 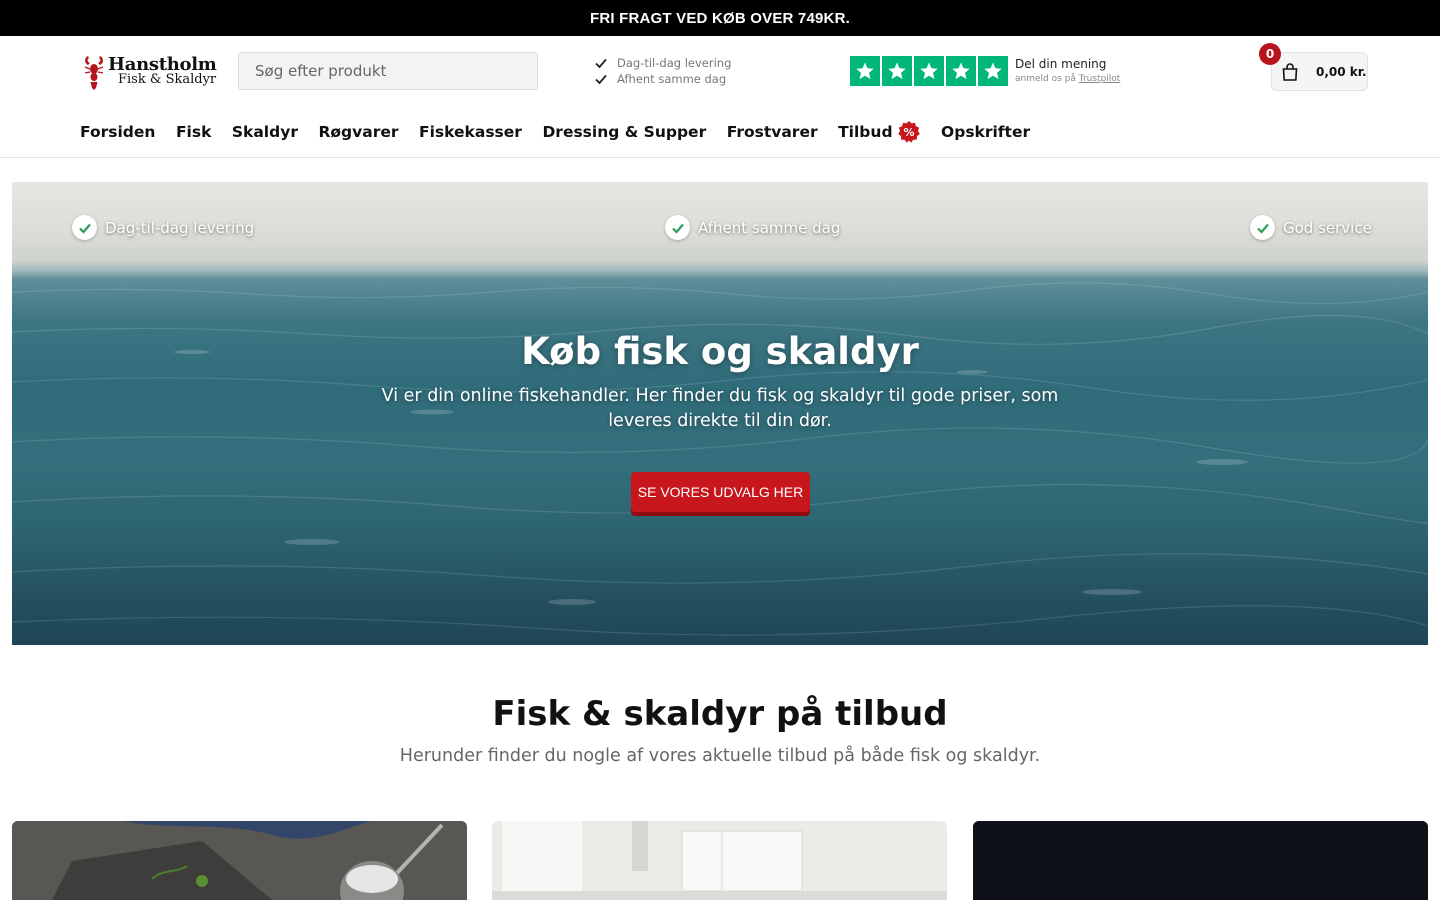 I want to click on site-logo: Hanstholm Fisk & Skaldyr, so click(x=152, y=72).